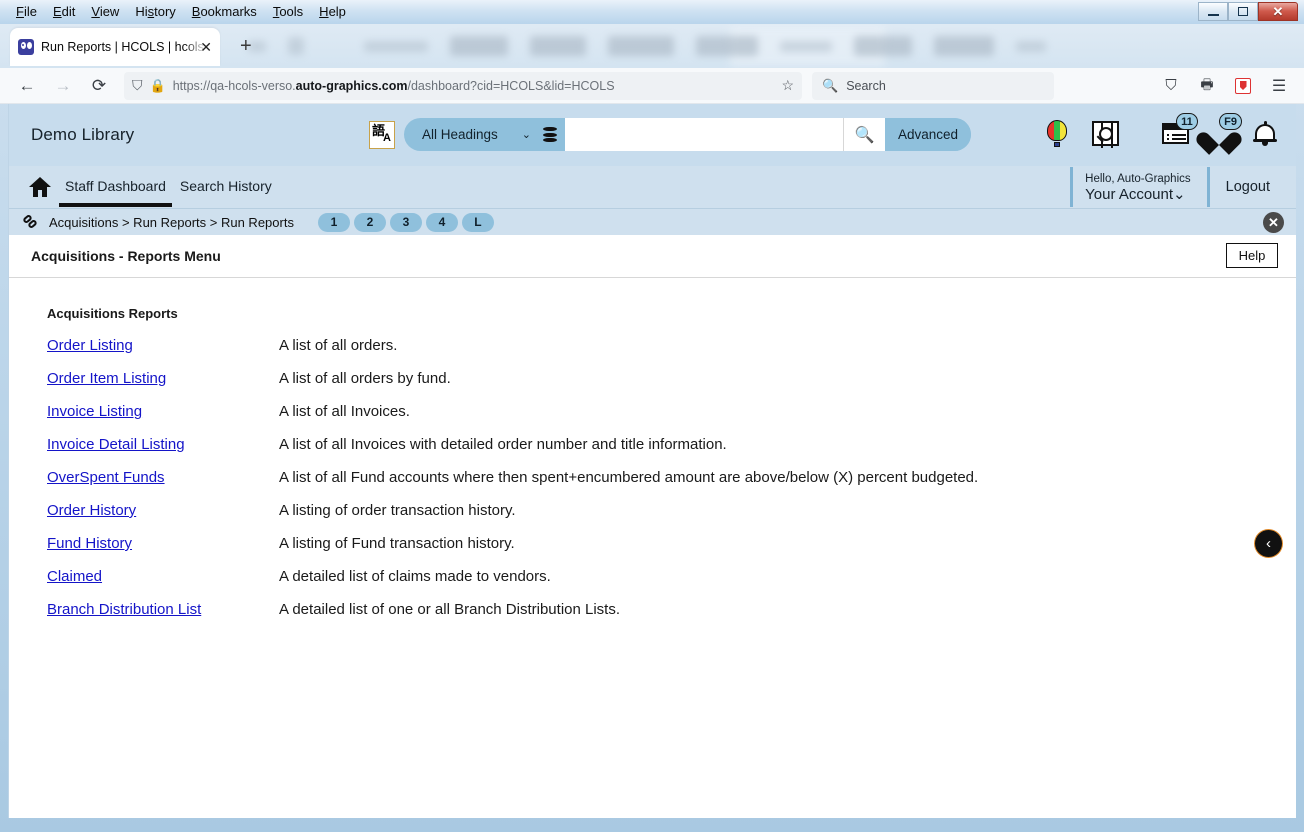  I want to click on nav-link-staff-dashboard: Staff Dashboard, so click(115, 192).